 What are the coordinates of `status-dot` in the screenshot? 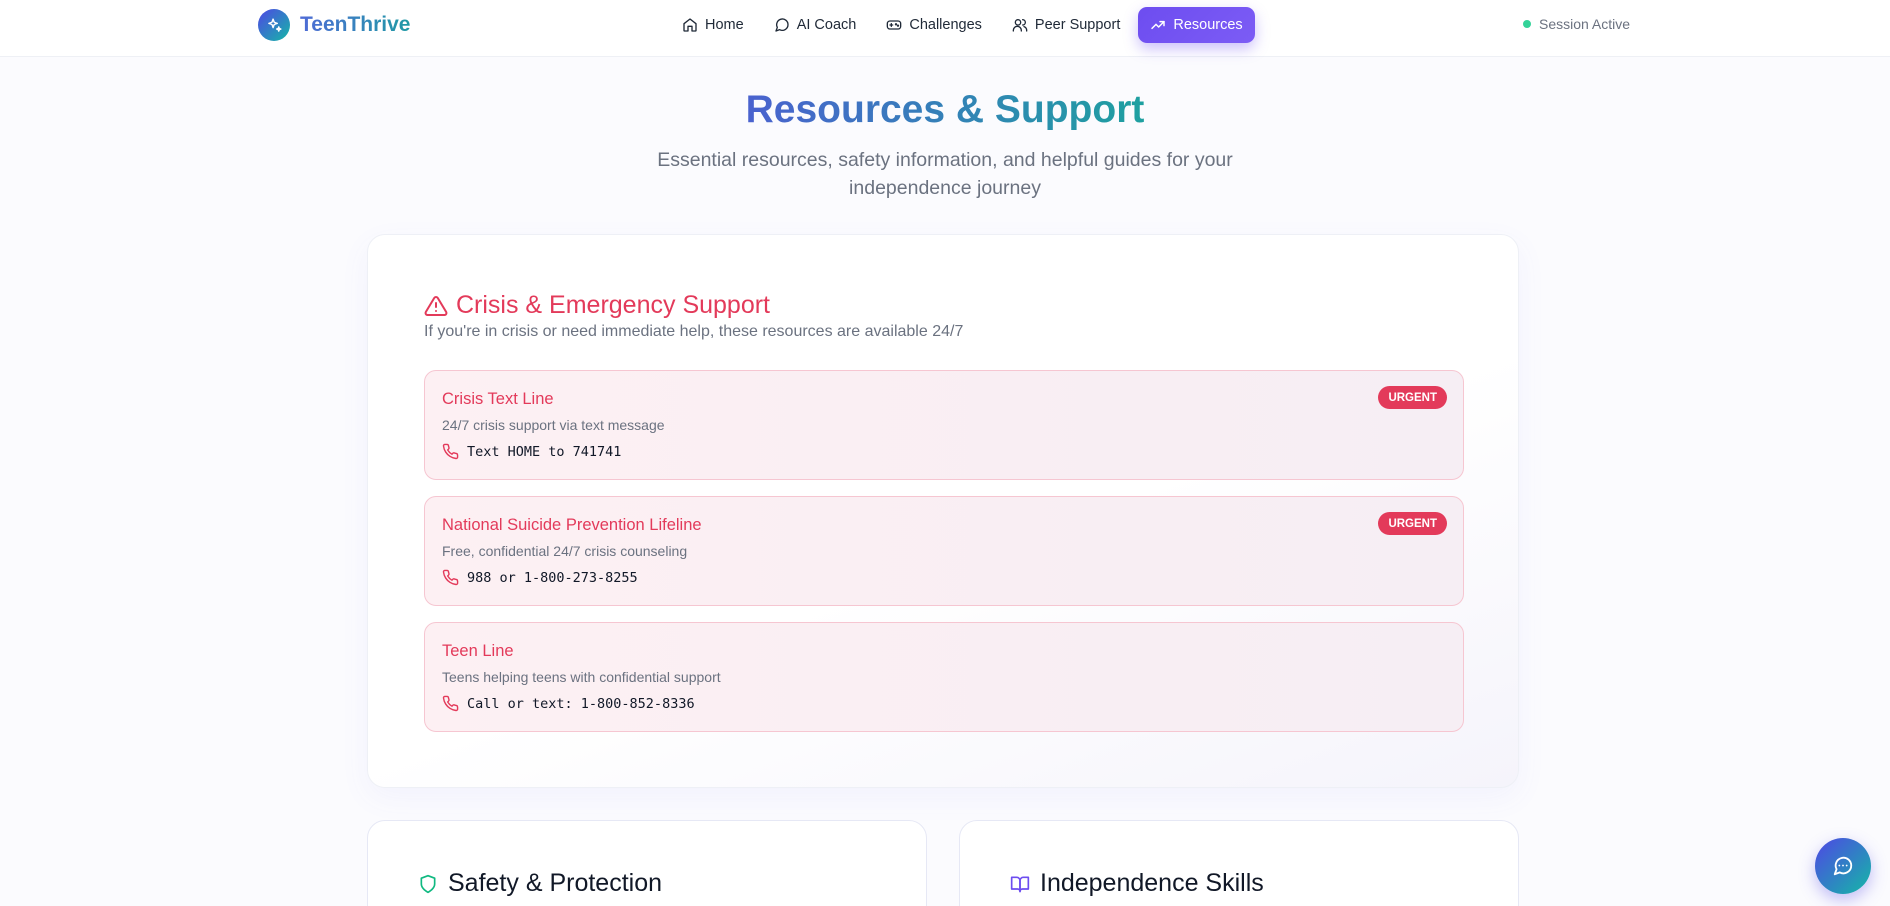 It's located at (1527, 24).